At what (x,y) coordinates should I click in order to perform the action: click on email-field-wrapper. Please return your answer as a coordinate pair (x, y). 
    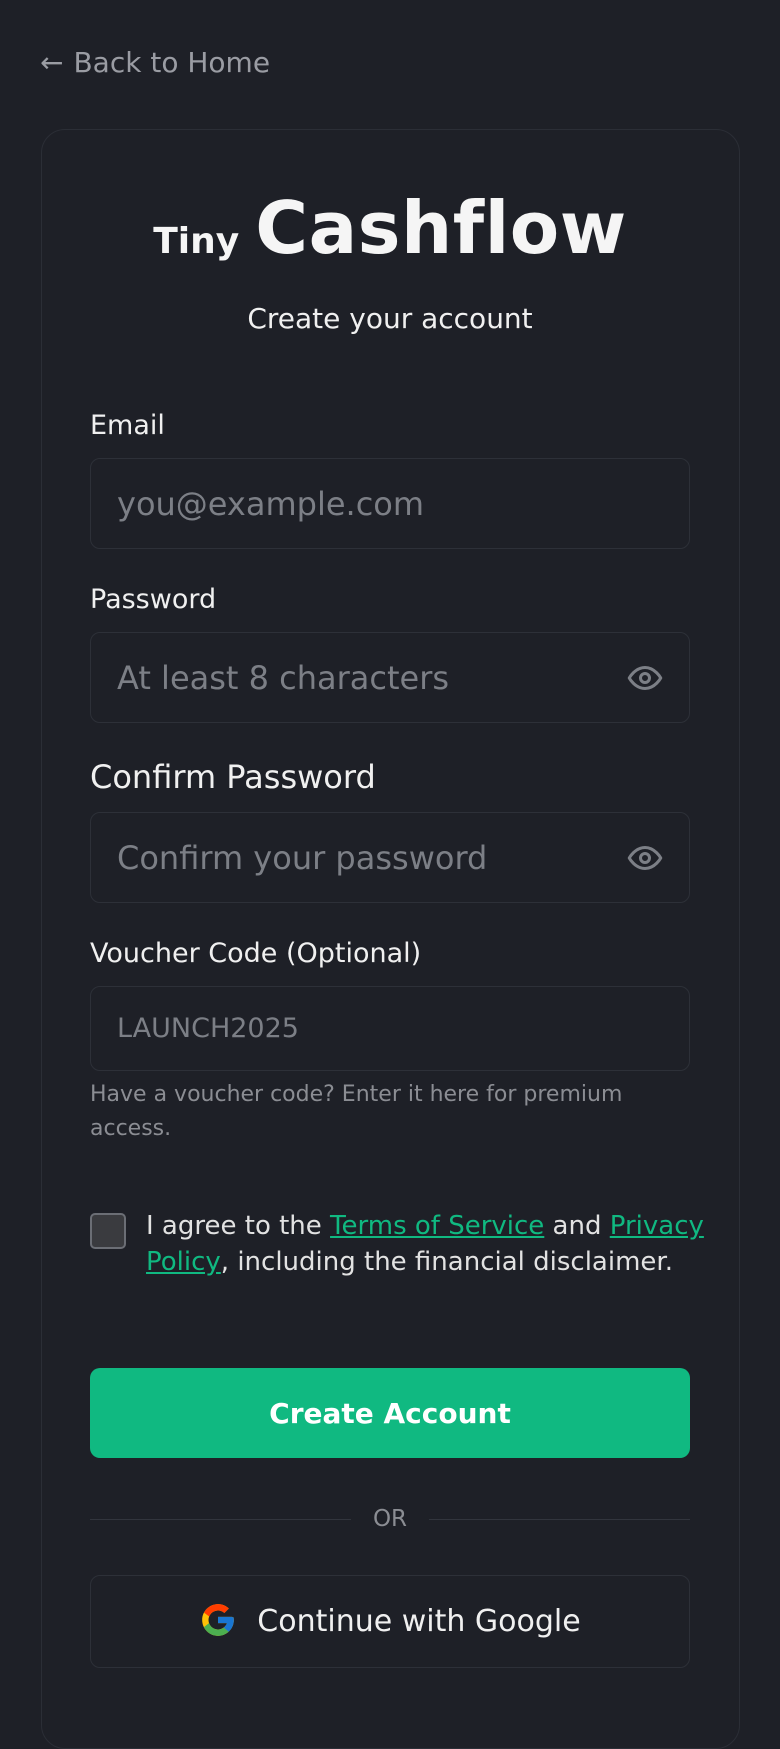
    Looking at the image, I should click on (390, 503).